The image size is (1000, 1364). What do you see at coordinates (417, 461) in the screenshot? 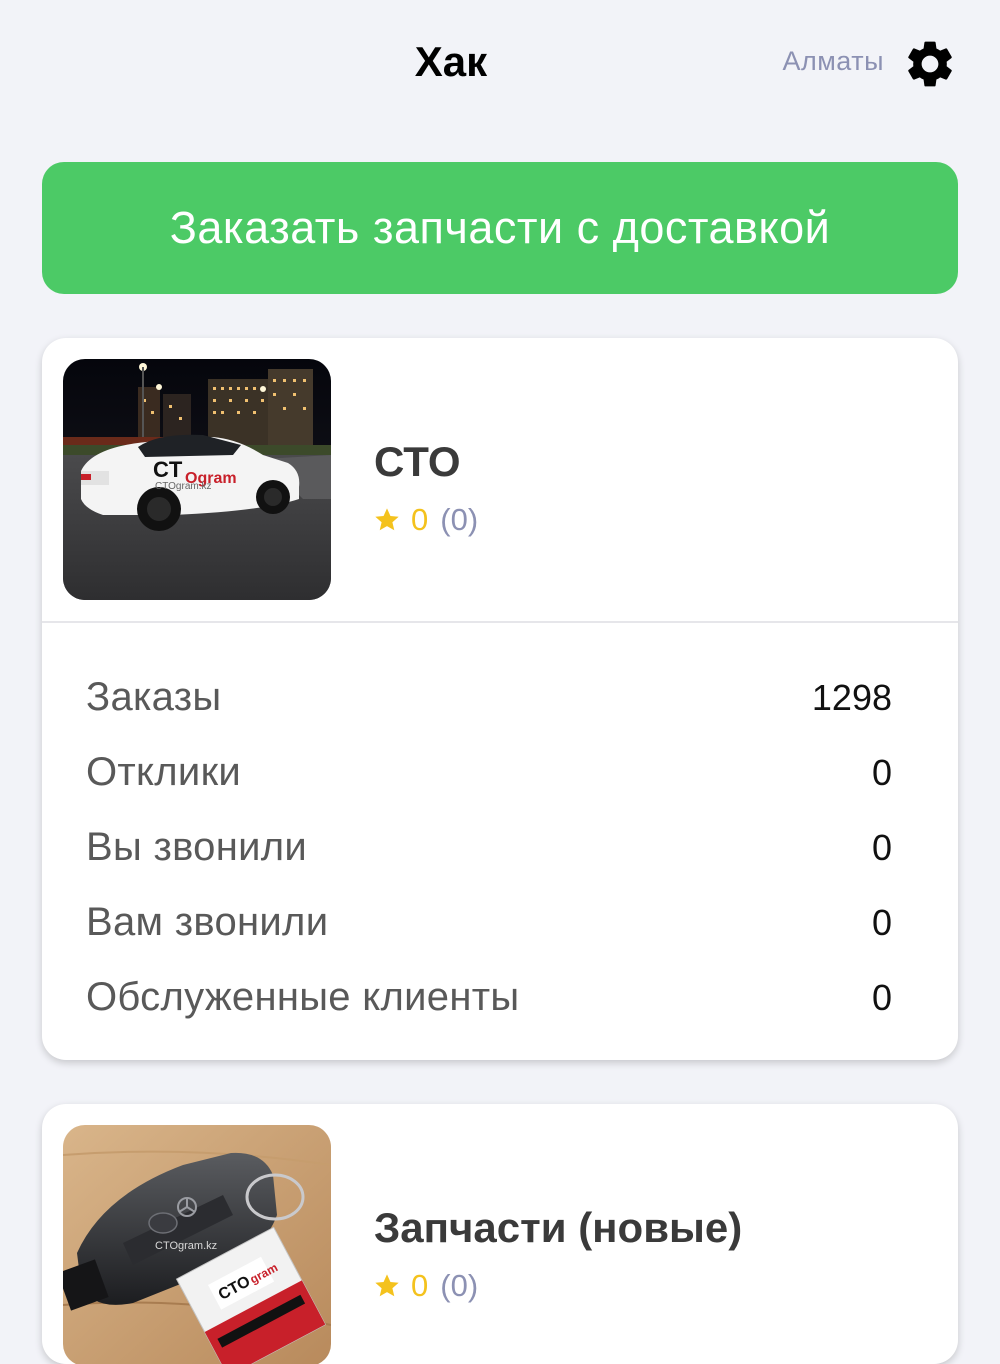
I see `card-title: СТО` at bounding box center [417, 461].